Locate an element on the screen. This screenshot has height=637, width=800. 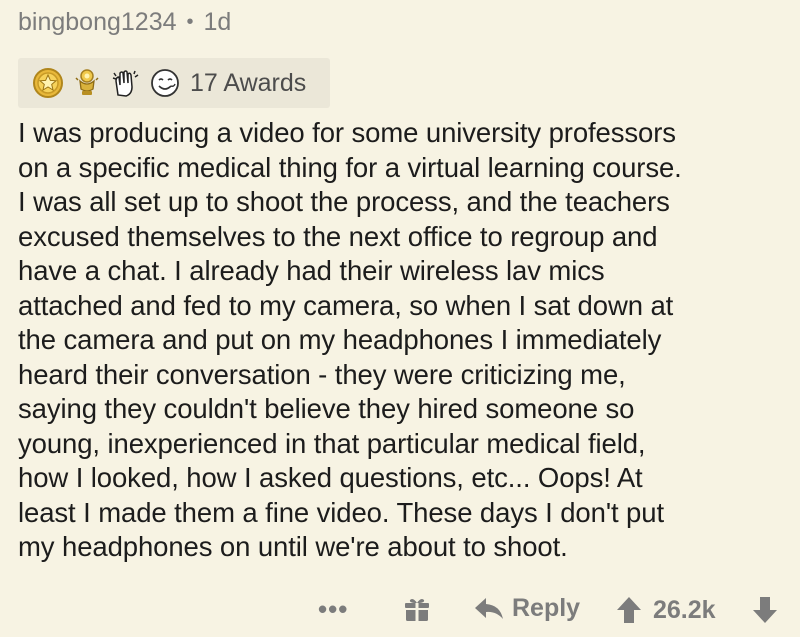
silver-trophy-award-icon is located at coordinates (87, 82).